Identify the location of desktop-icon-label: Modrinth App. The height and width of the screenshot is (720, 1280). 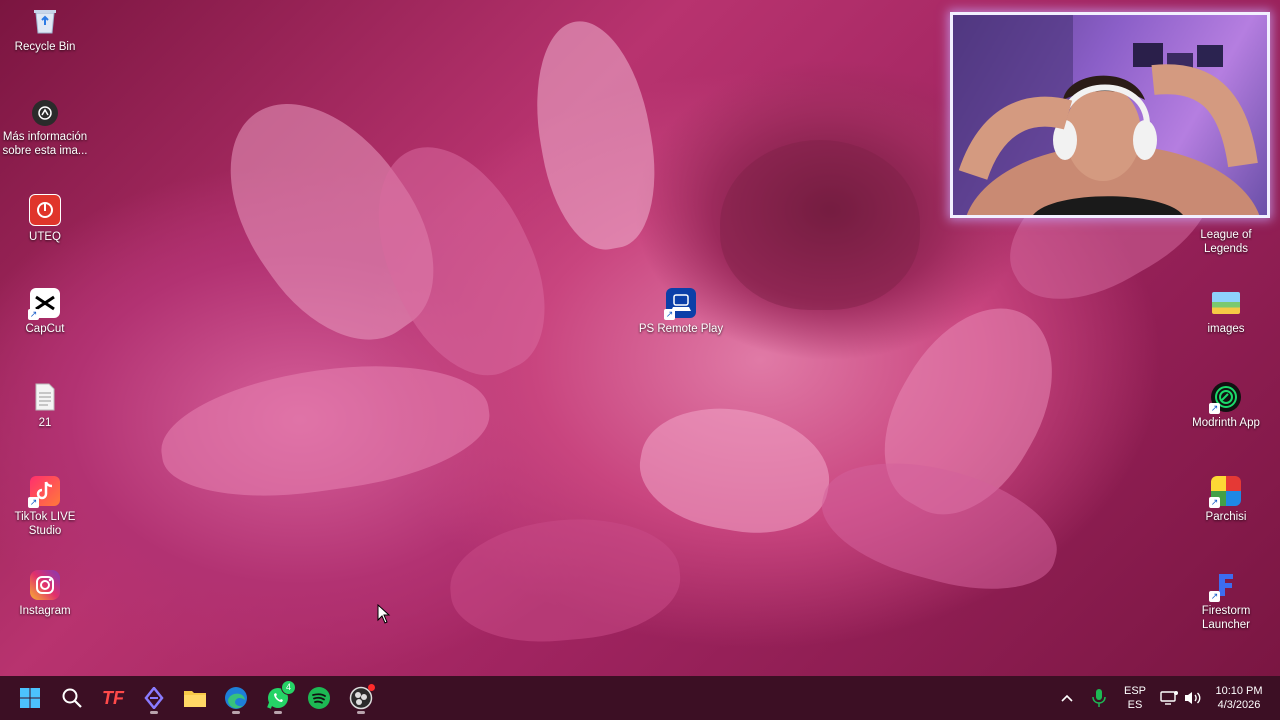
(1226, 423).